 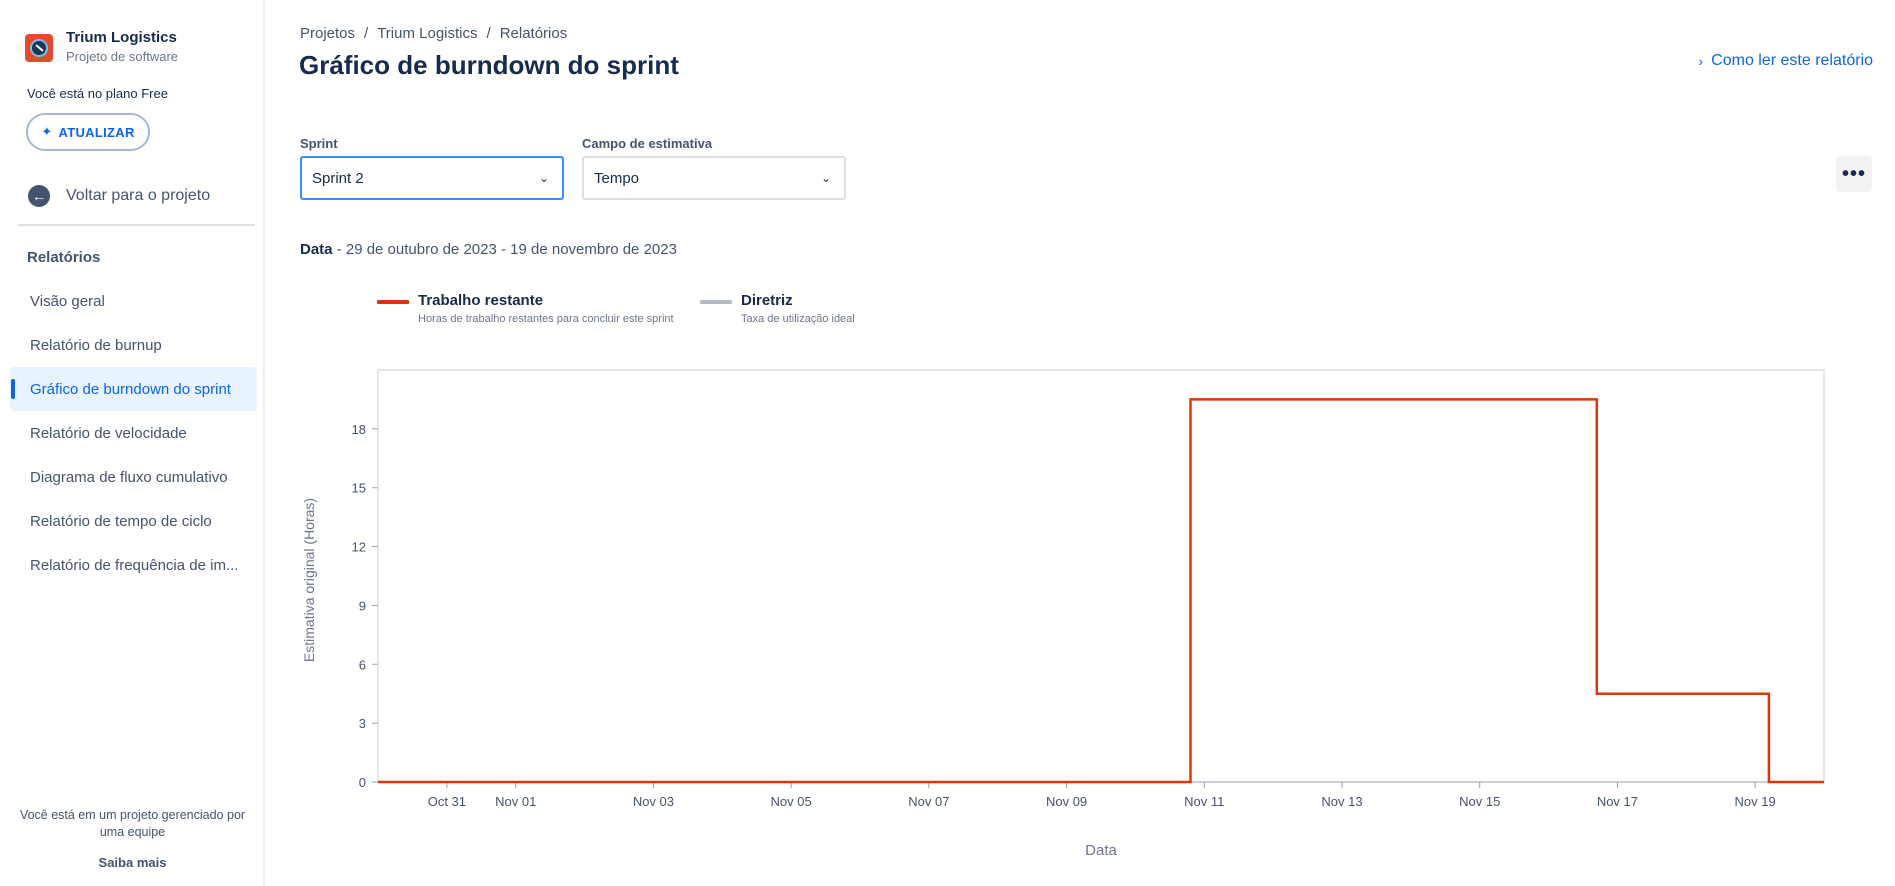 What do you see at coordinates (362, 723) in the screenshot?
I see `y-tick-label: 3` at bounding box center [362, 723].